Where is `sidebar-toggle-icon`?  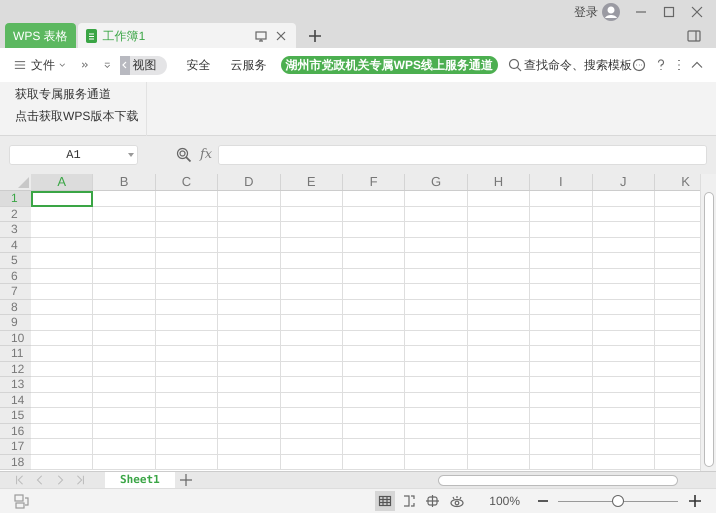
sidebar-toggle-icon is located at coordinates (694, 36).